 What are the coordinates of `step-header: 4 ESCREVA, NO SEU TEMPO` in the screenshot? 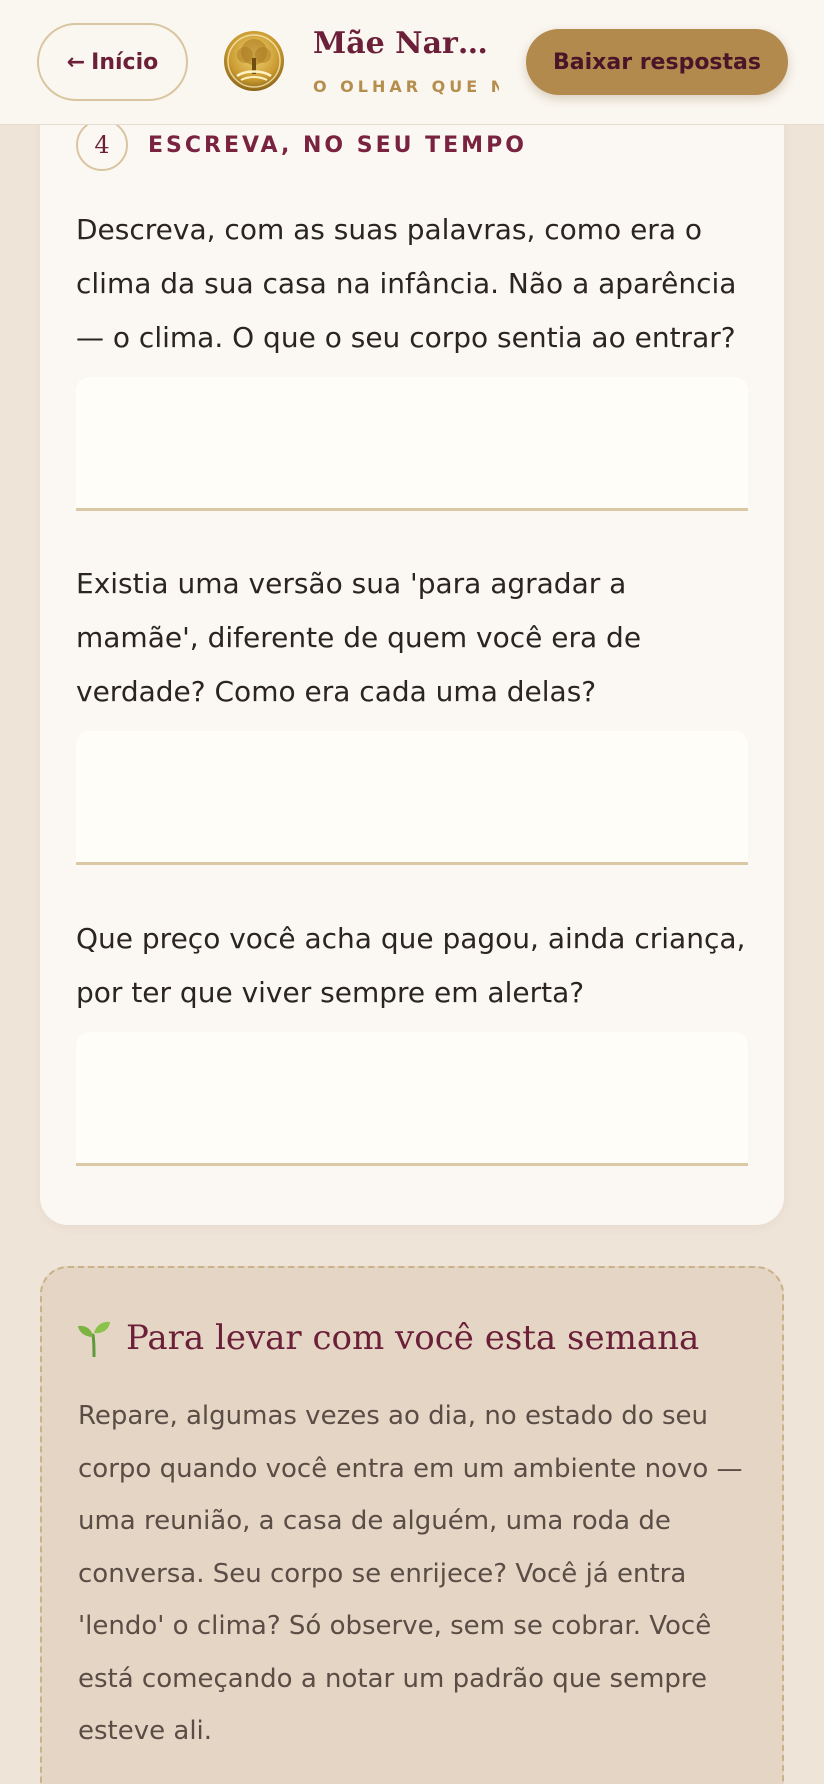 It's located at (301, 145).